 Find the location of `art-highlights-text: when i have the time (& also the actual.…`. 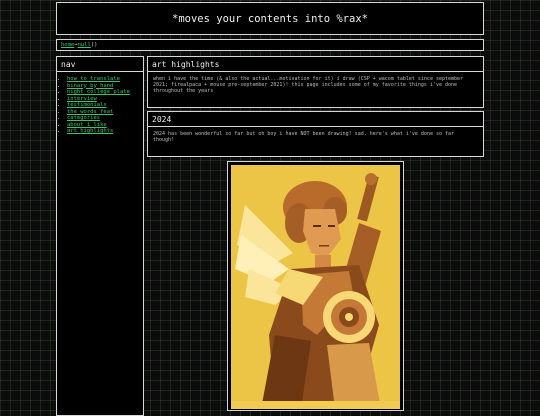

art-highlights-text: when i have the time (& also the actual.… is located at coordinates (308, 85).